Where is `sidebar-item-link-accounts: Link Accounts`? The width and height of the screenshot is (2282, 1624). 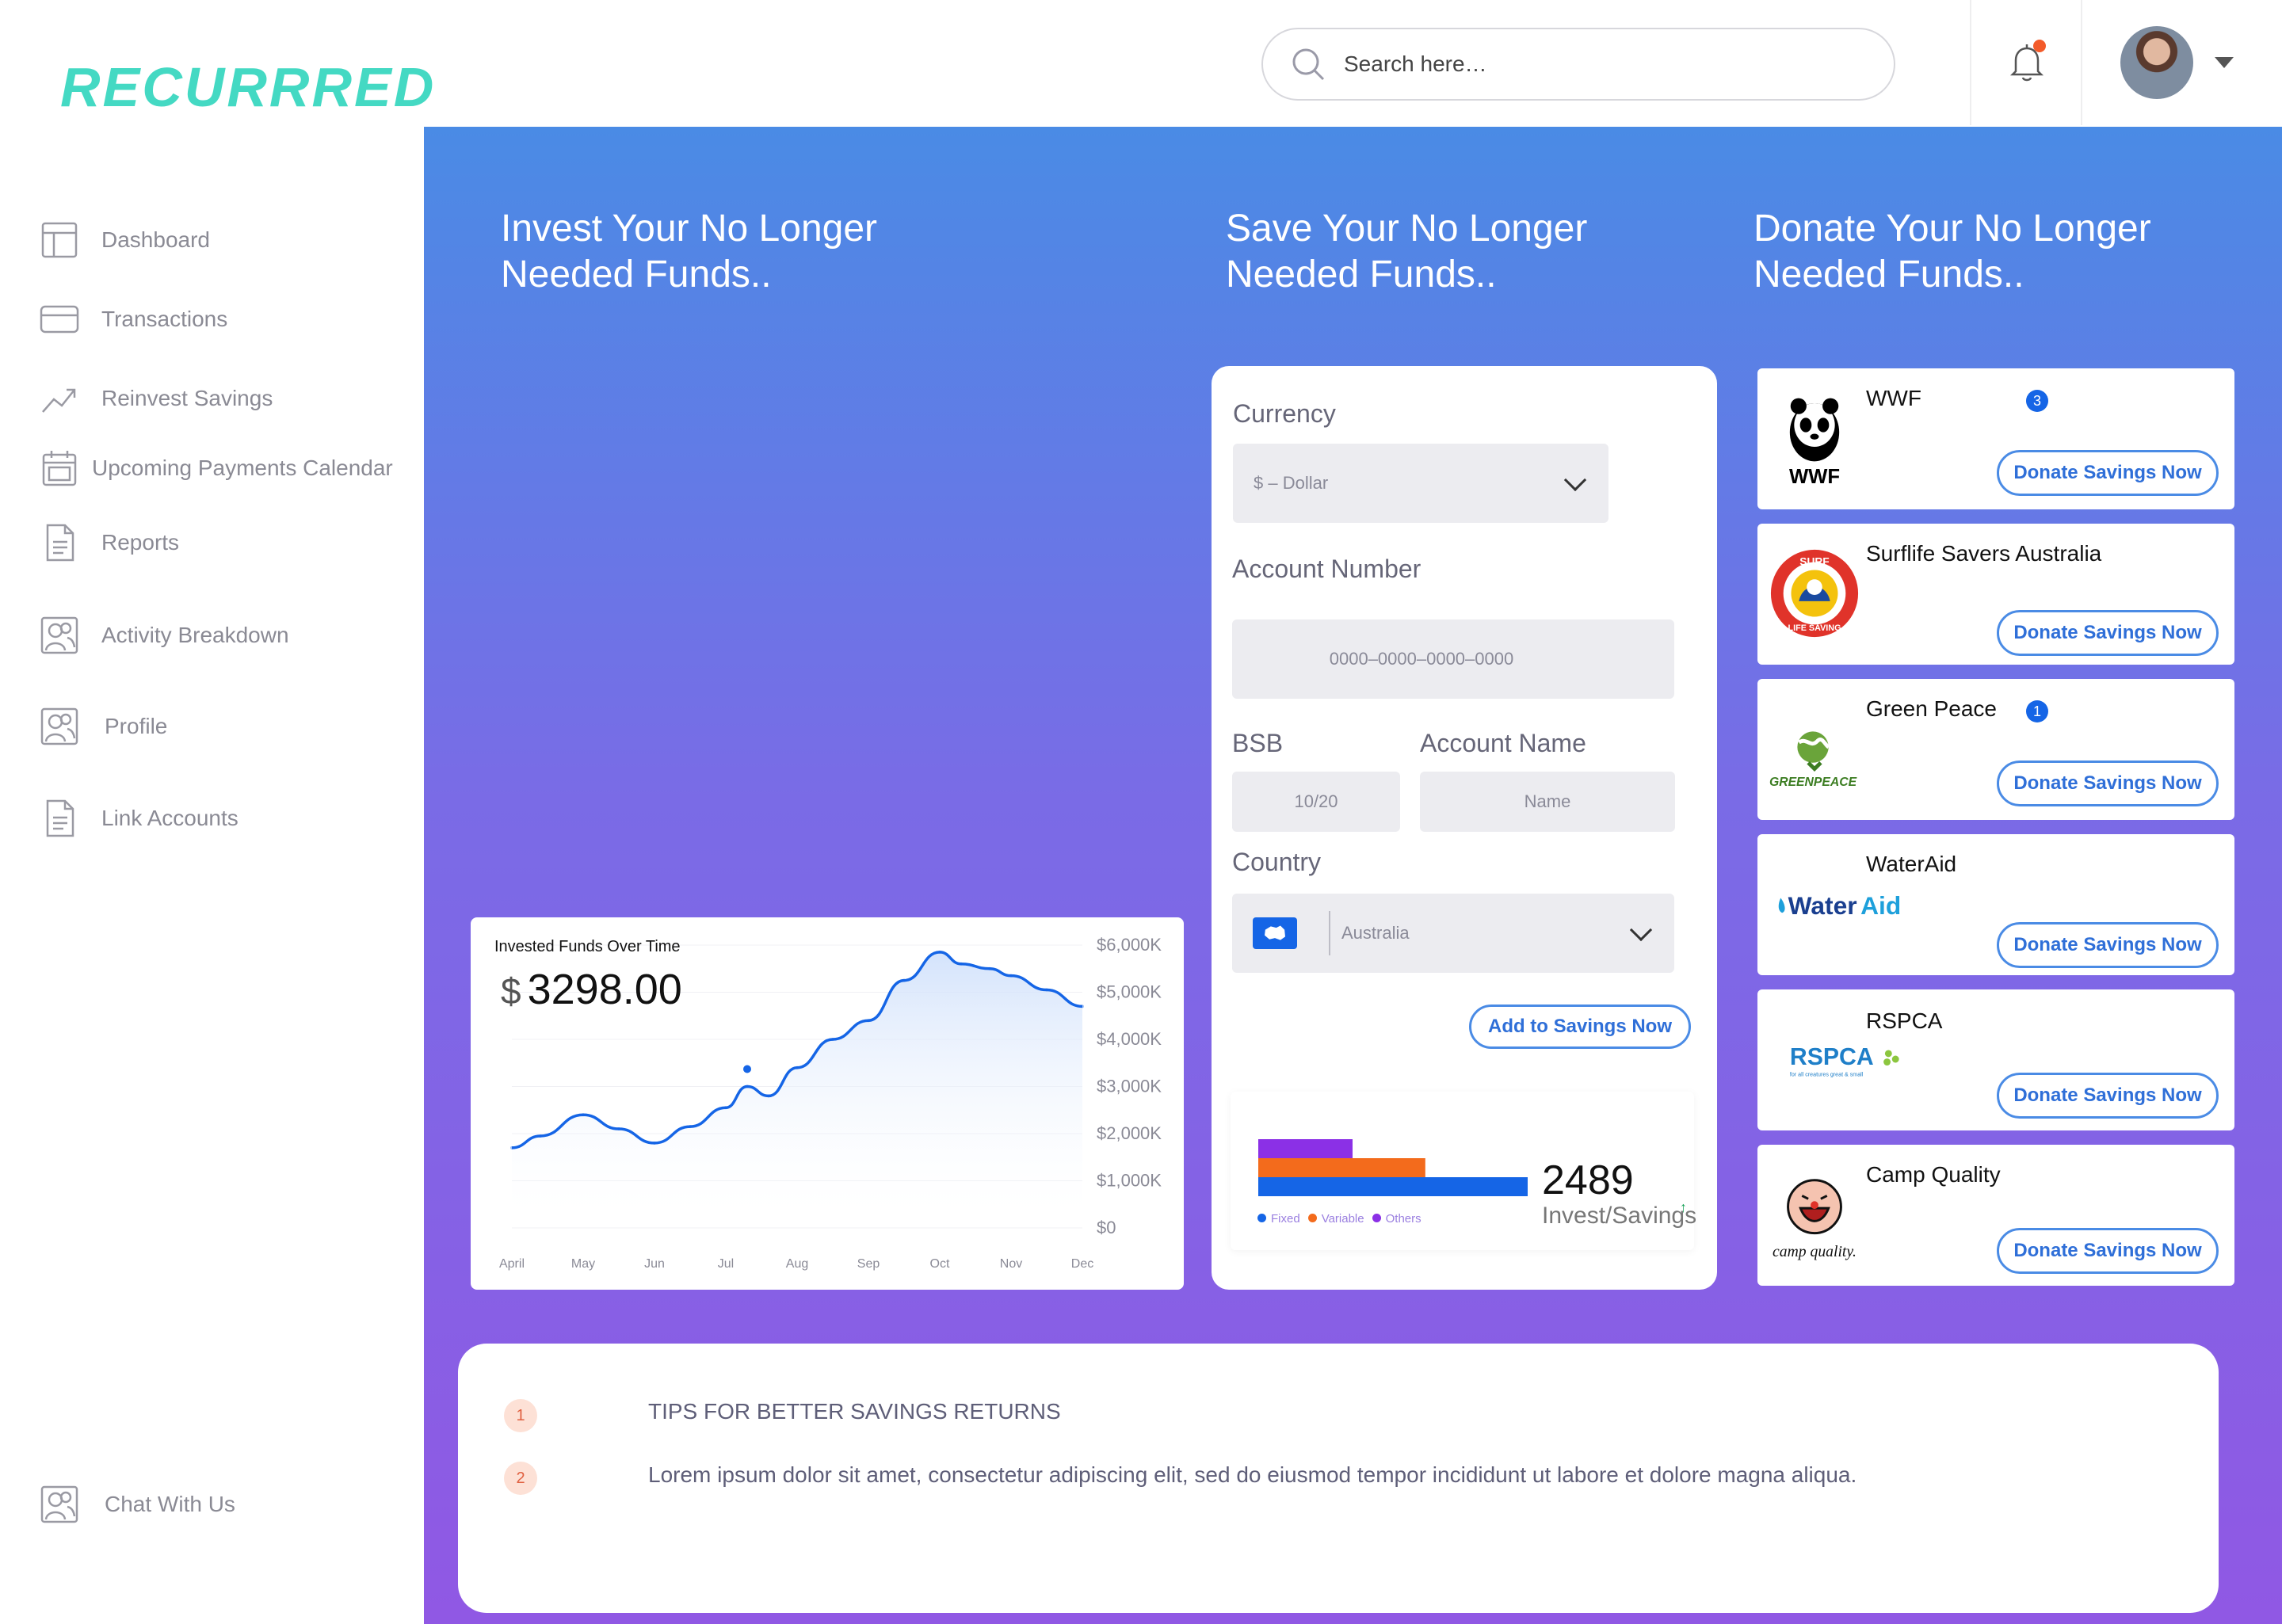 sidebar-item-link-accounts: Link Accounts is located at coordinates (138, 819).